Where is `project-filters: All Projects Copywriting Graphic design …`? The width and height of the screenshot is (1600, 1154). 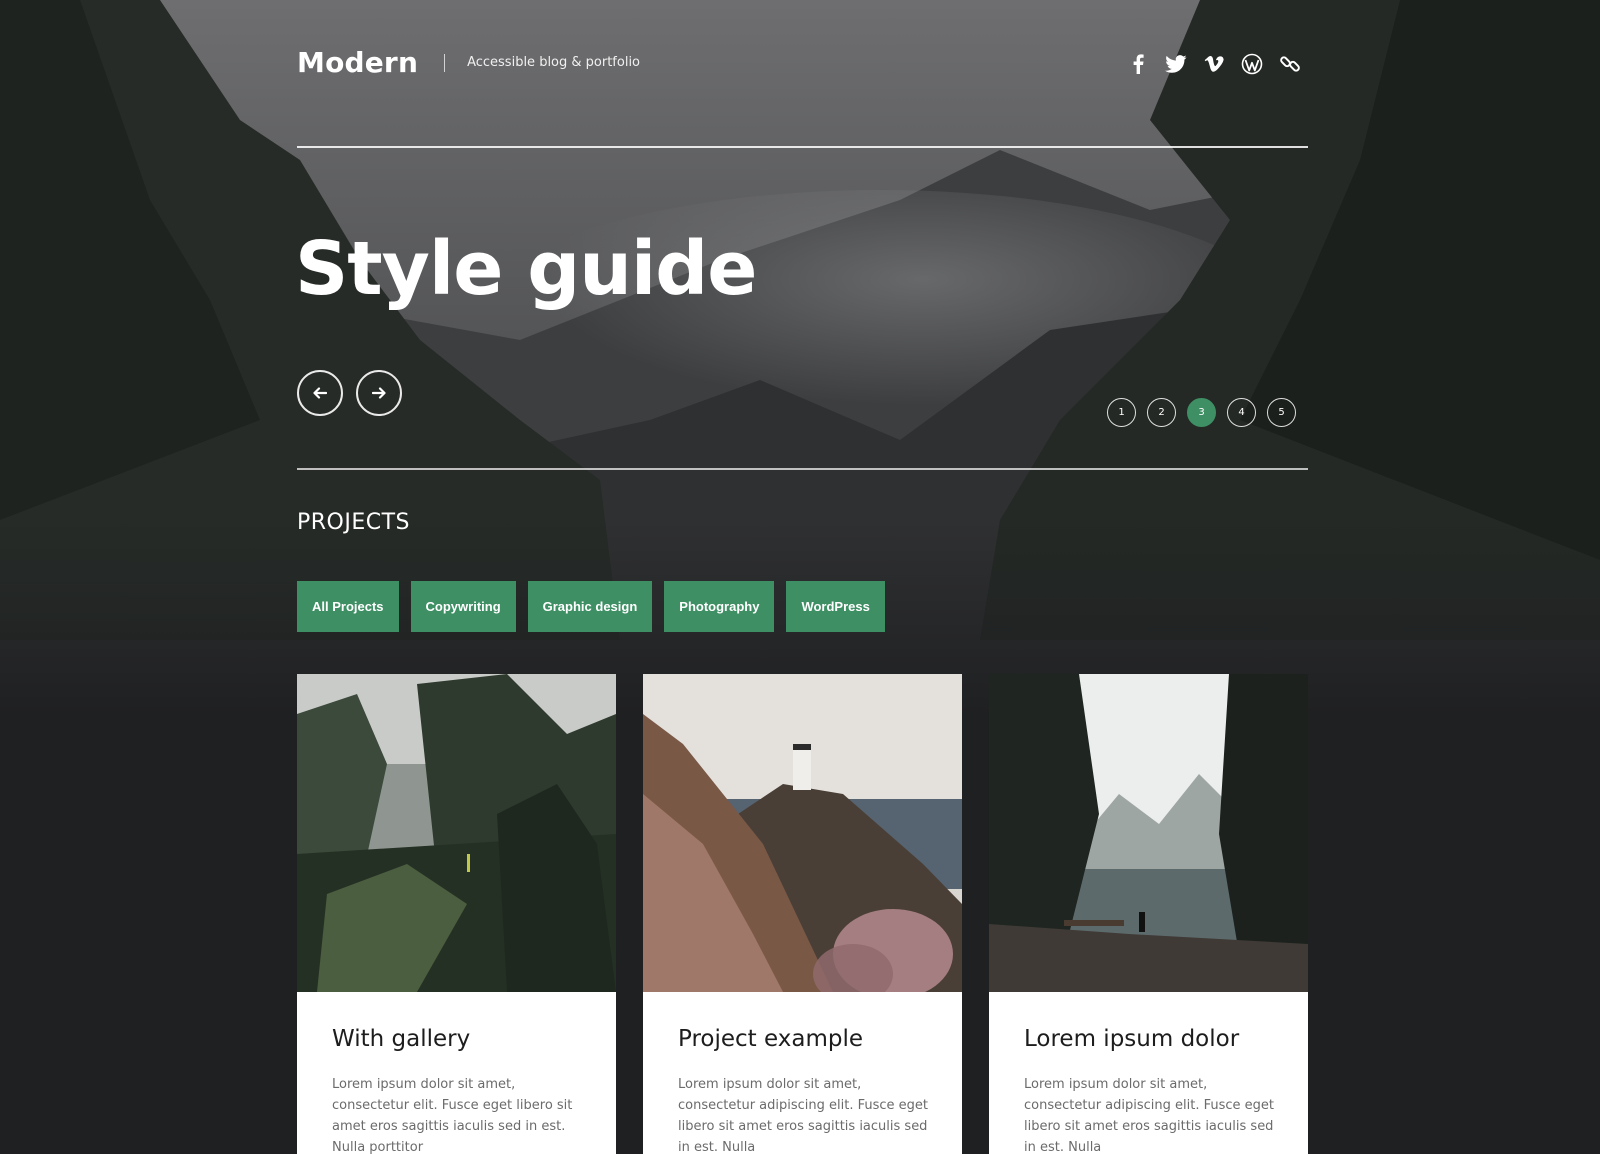
project-filters: All Projects Copywriting Graphic design … is located at coordinates (802, 606).